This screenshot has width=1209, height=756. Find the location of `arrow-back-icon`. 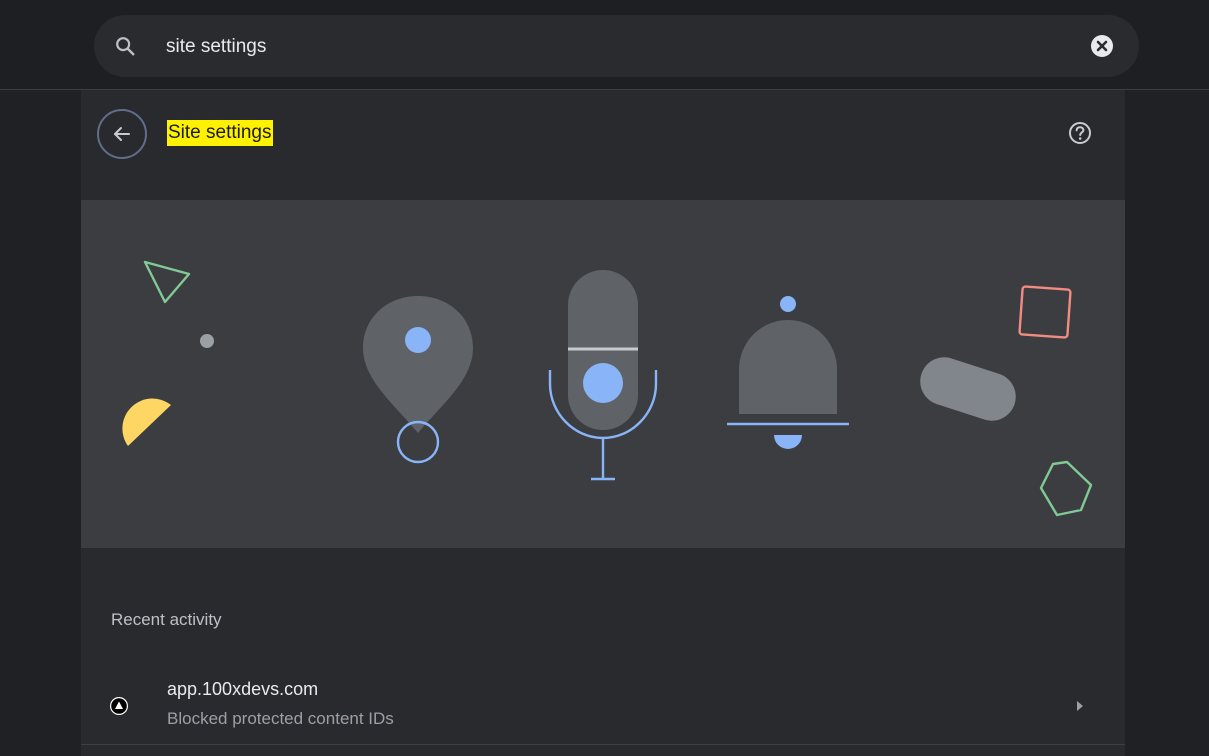

arrow-back-icon is located at coordinates (122, 134).